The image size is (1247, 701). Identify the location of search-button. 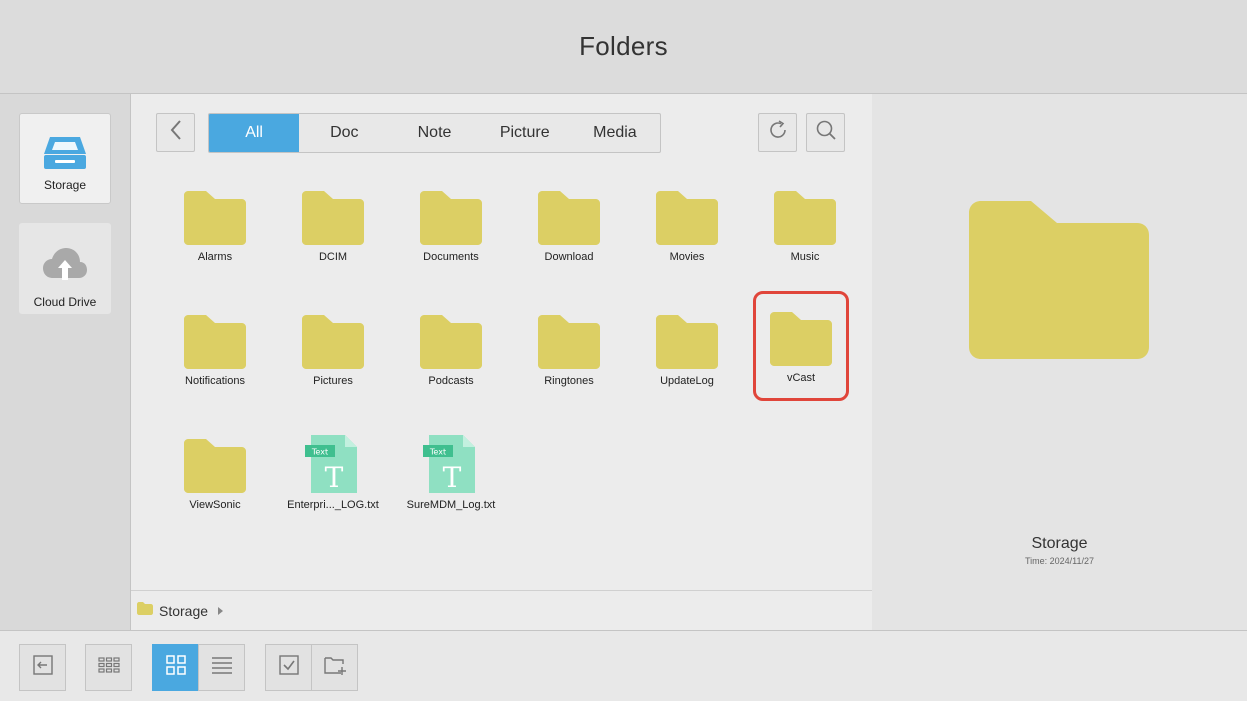
(825, 132).